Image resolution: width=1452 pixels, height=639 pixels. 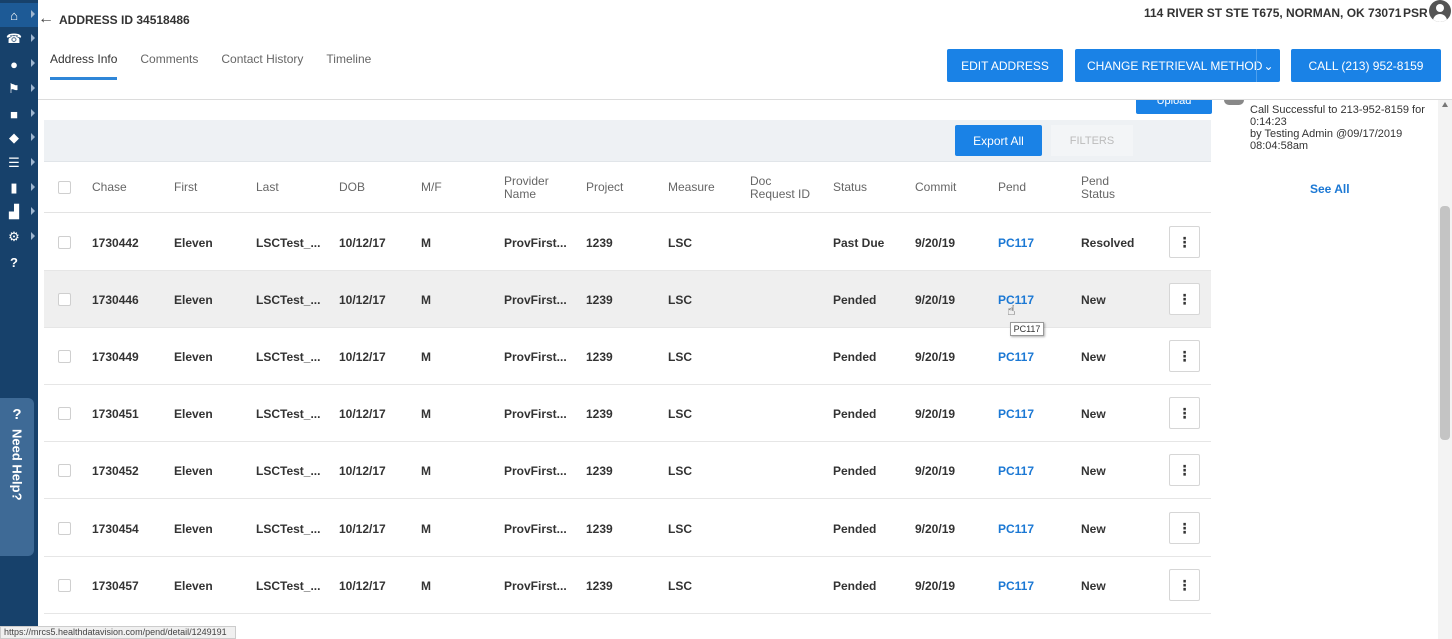 What do you see at coordinates (19, 64) in the screenshot?
I see `users-icon: ●` at bounding box center [19, 64].